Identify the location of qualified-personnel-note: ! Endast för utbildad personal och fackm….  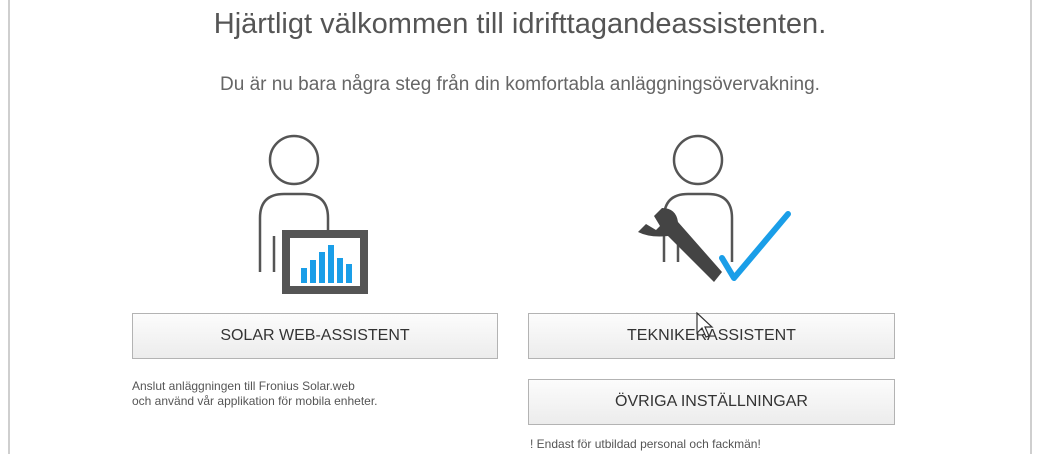
(645, 444).